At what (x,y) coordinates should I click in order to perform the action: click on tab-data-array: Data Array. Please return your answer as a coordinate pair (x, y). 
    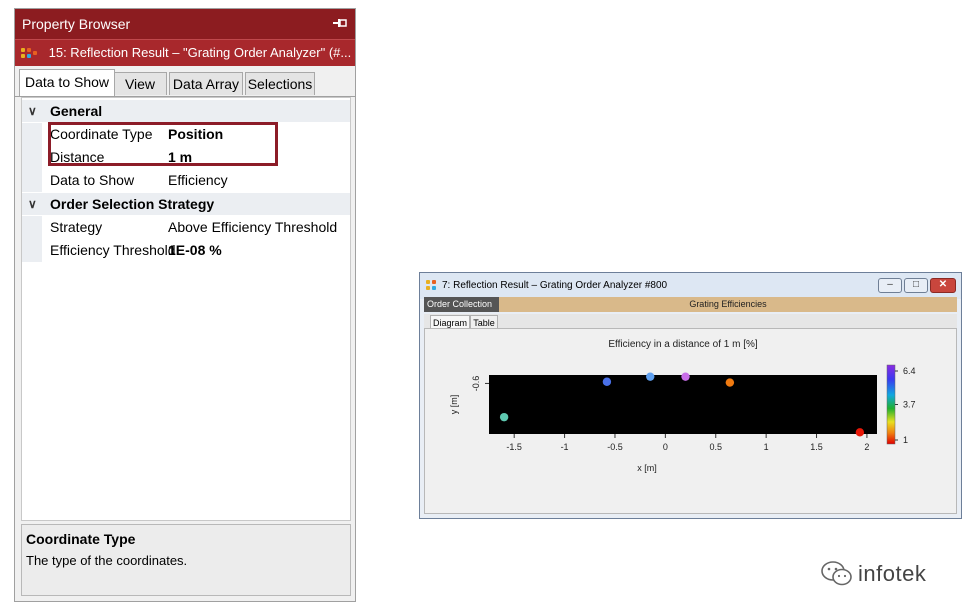
    Looking at the image, I should click on (206, 83).